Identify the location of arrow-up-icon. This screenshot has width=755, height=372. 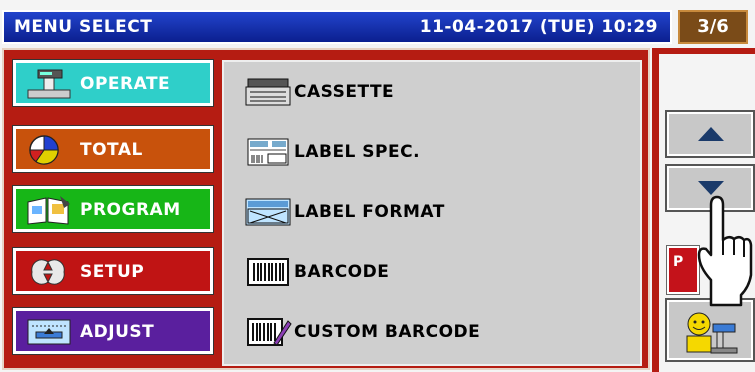
(711, 134).